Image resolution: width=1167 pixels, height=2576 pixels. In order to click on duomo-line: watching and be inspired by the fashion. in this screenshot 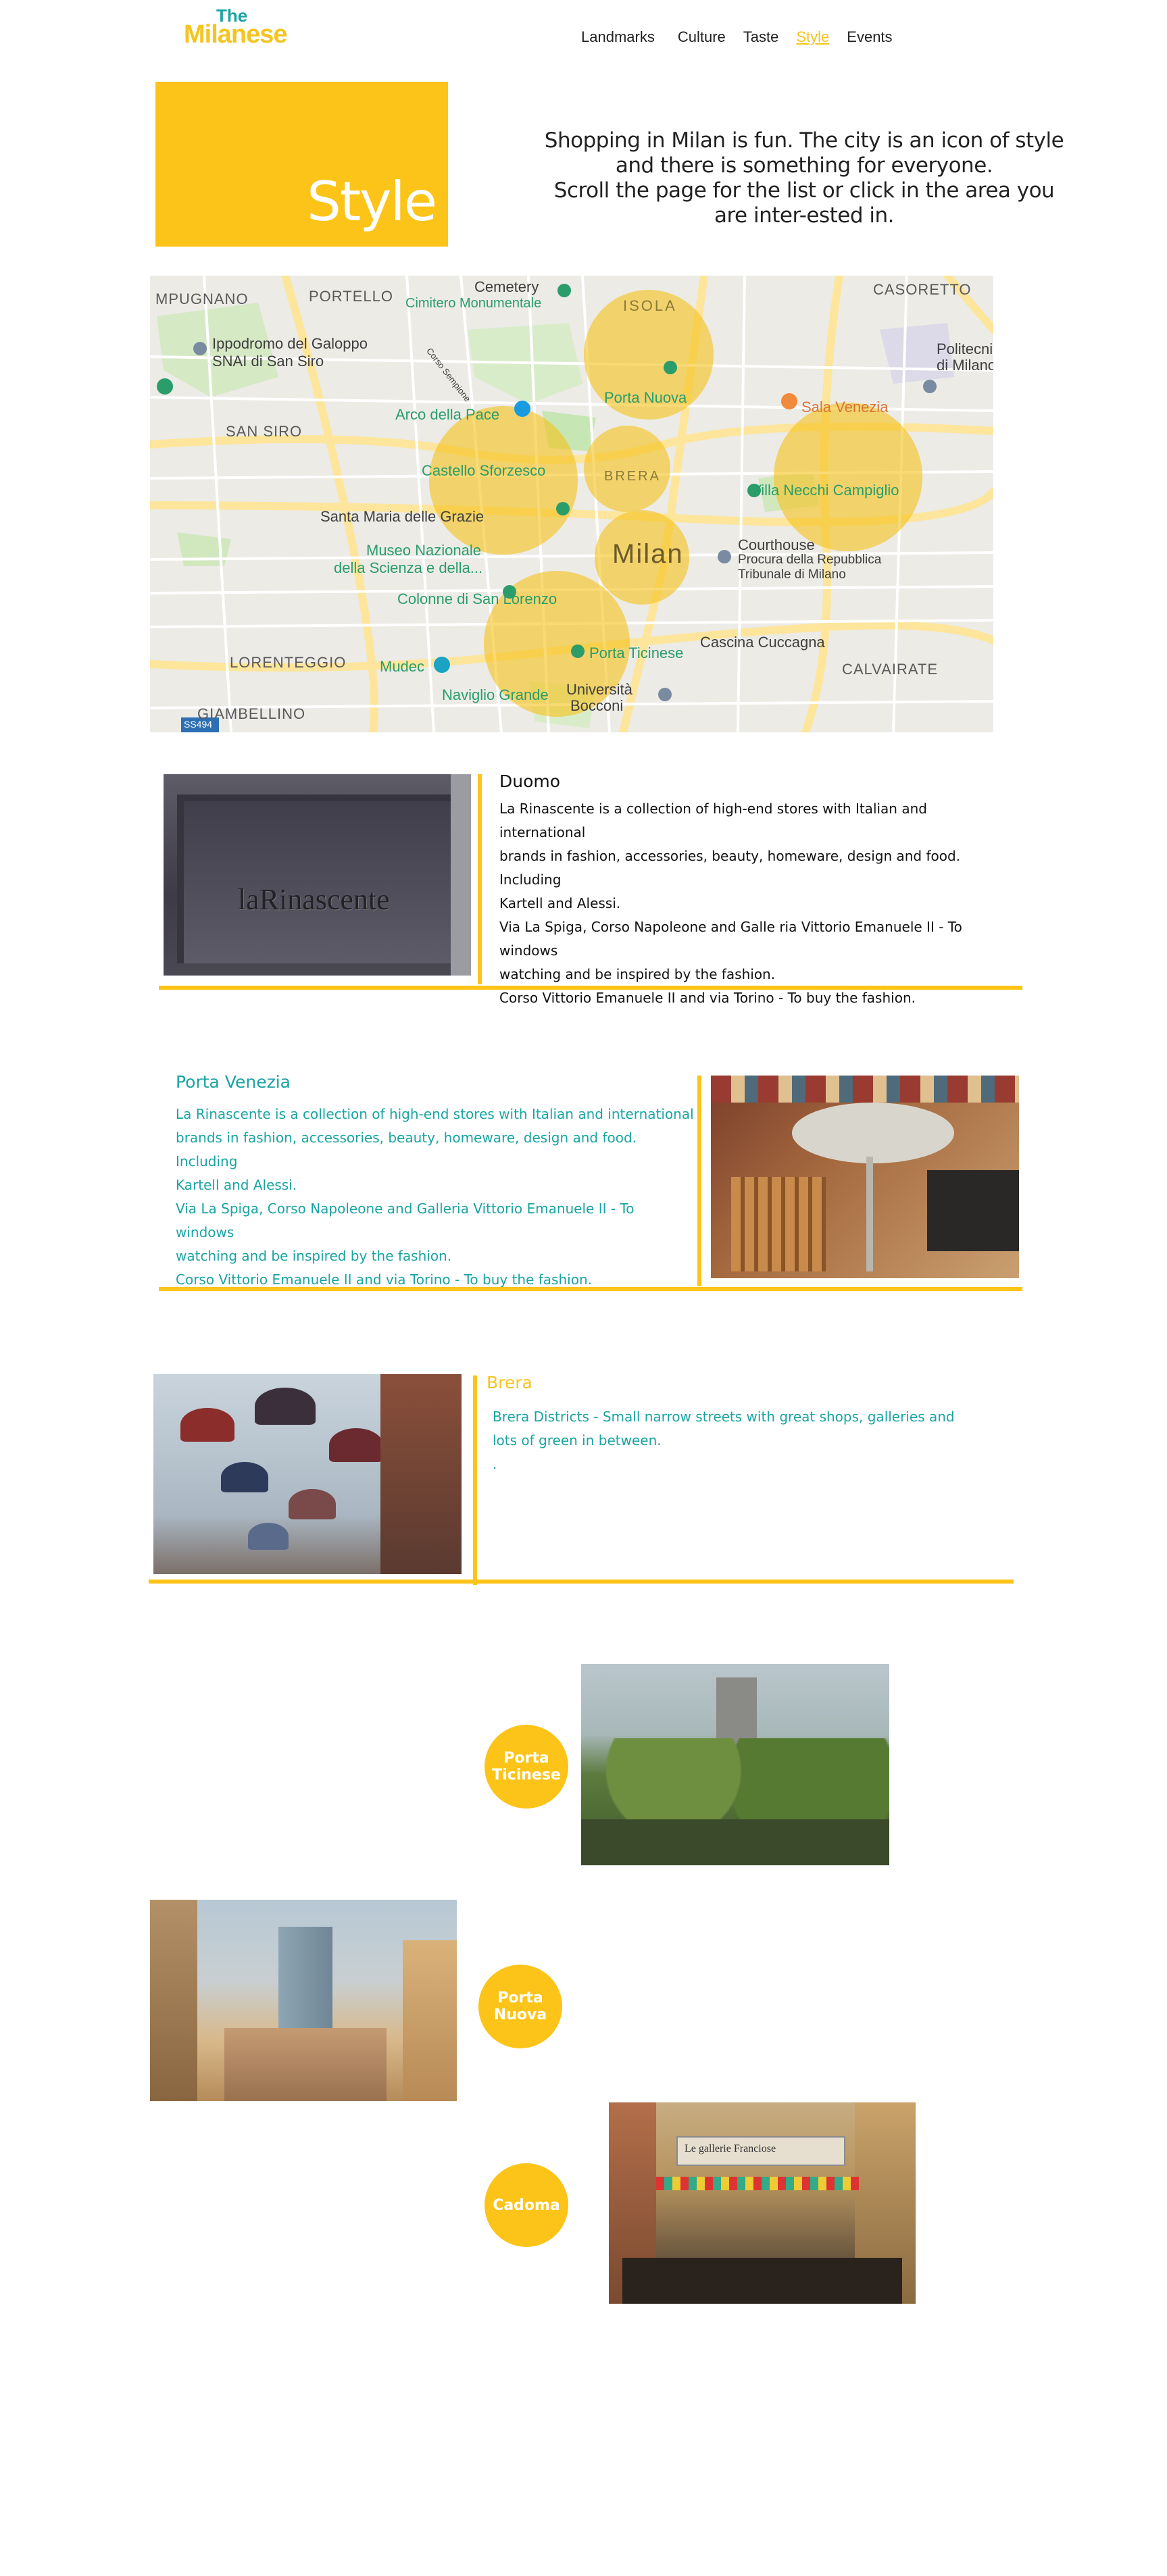, I will do `click(637, 974)`.